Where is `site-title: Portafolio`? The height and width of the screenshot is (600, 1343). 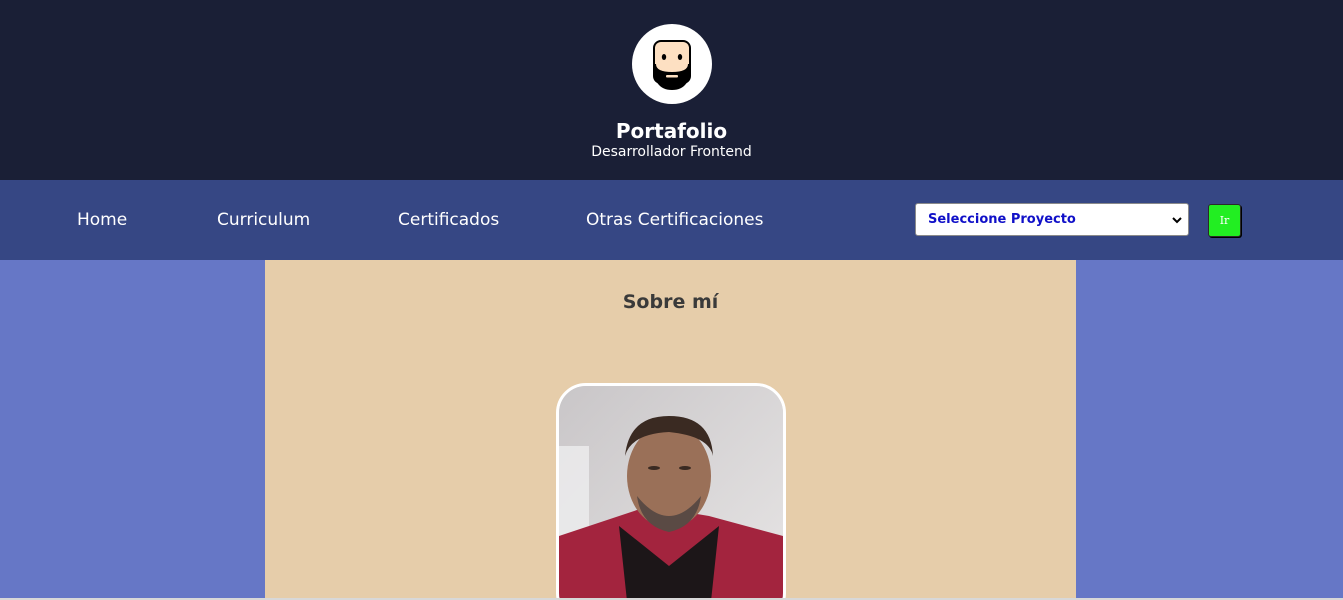
site-title: Portafolio is located at coordinates (671, 131).